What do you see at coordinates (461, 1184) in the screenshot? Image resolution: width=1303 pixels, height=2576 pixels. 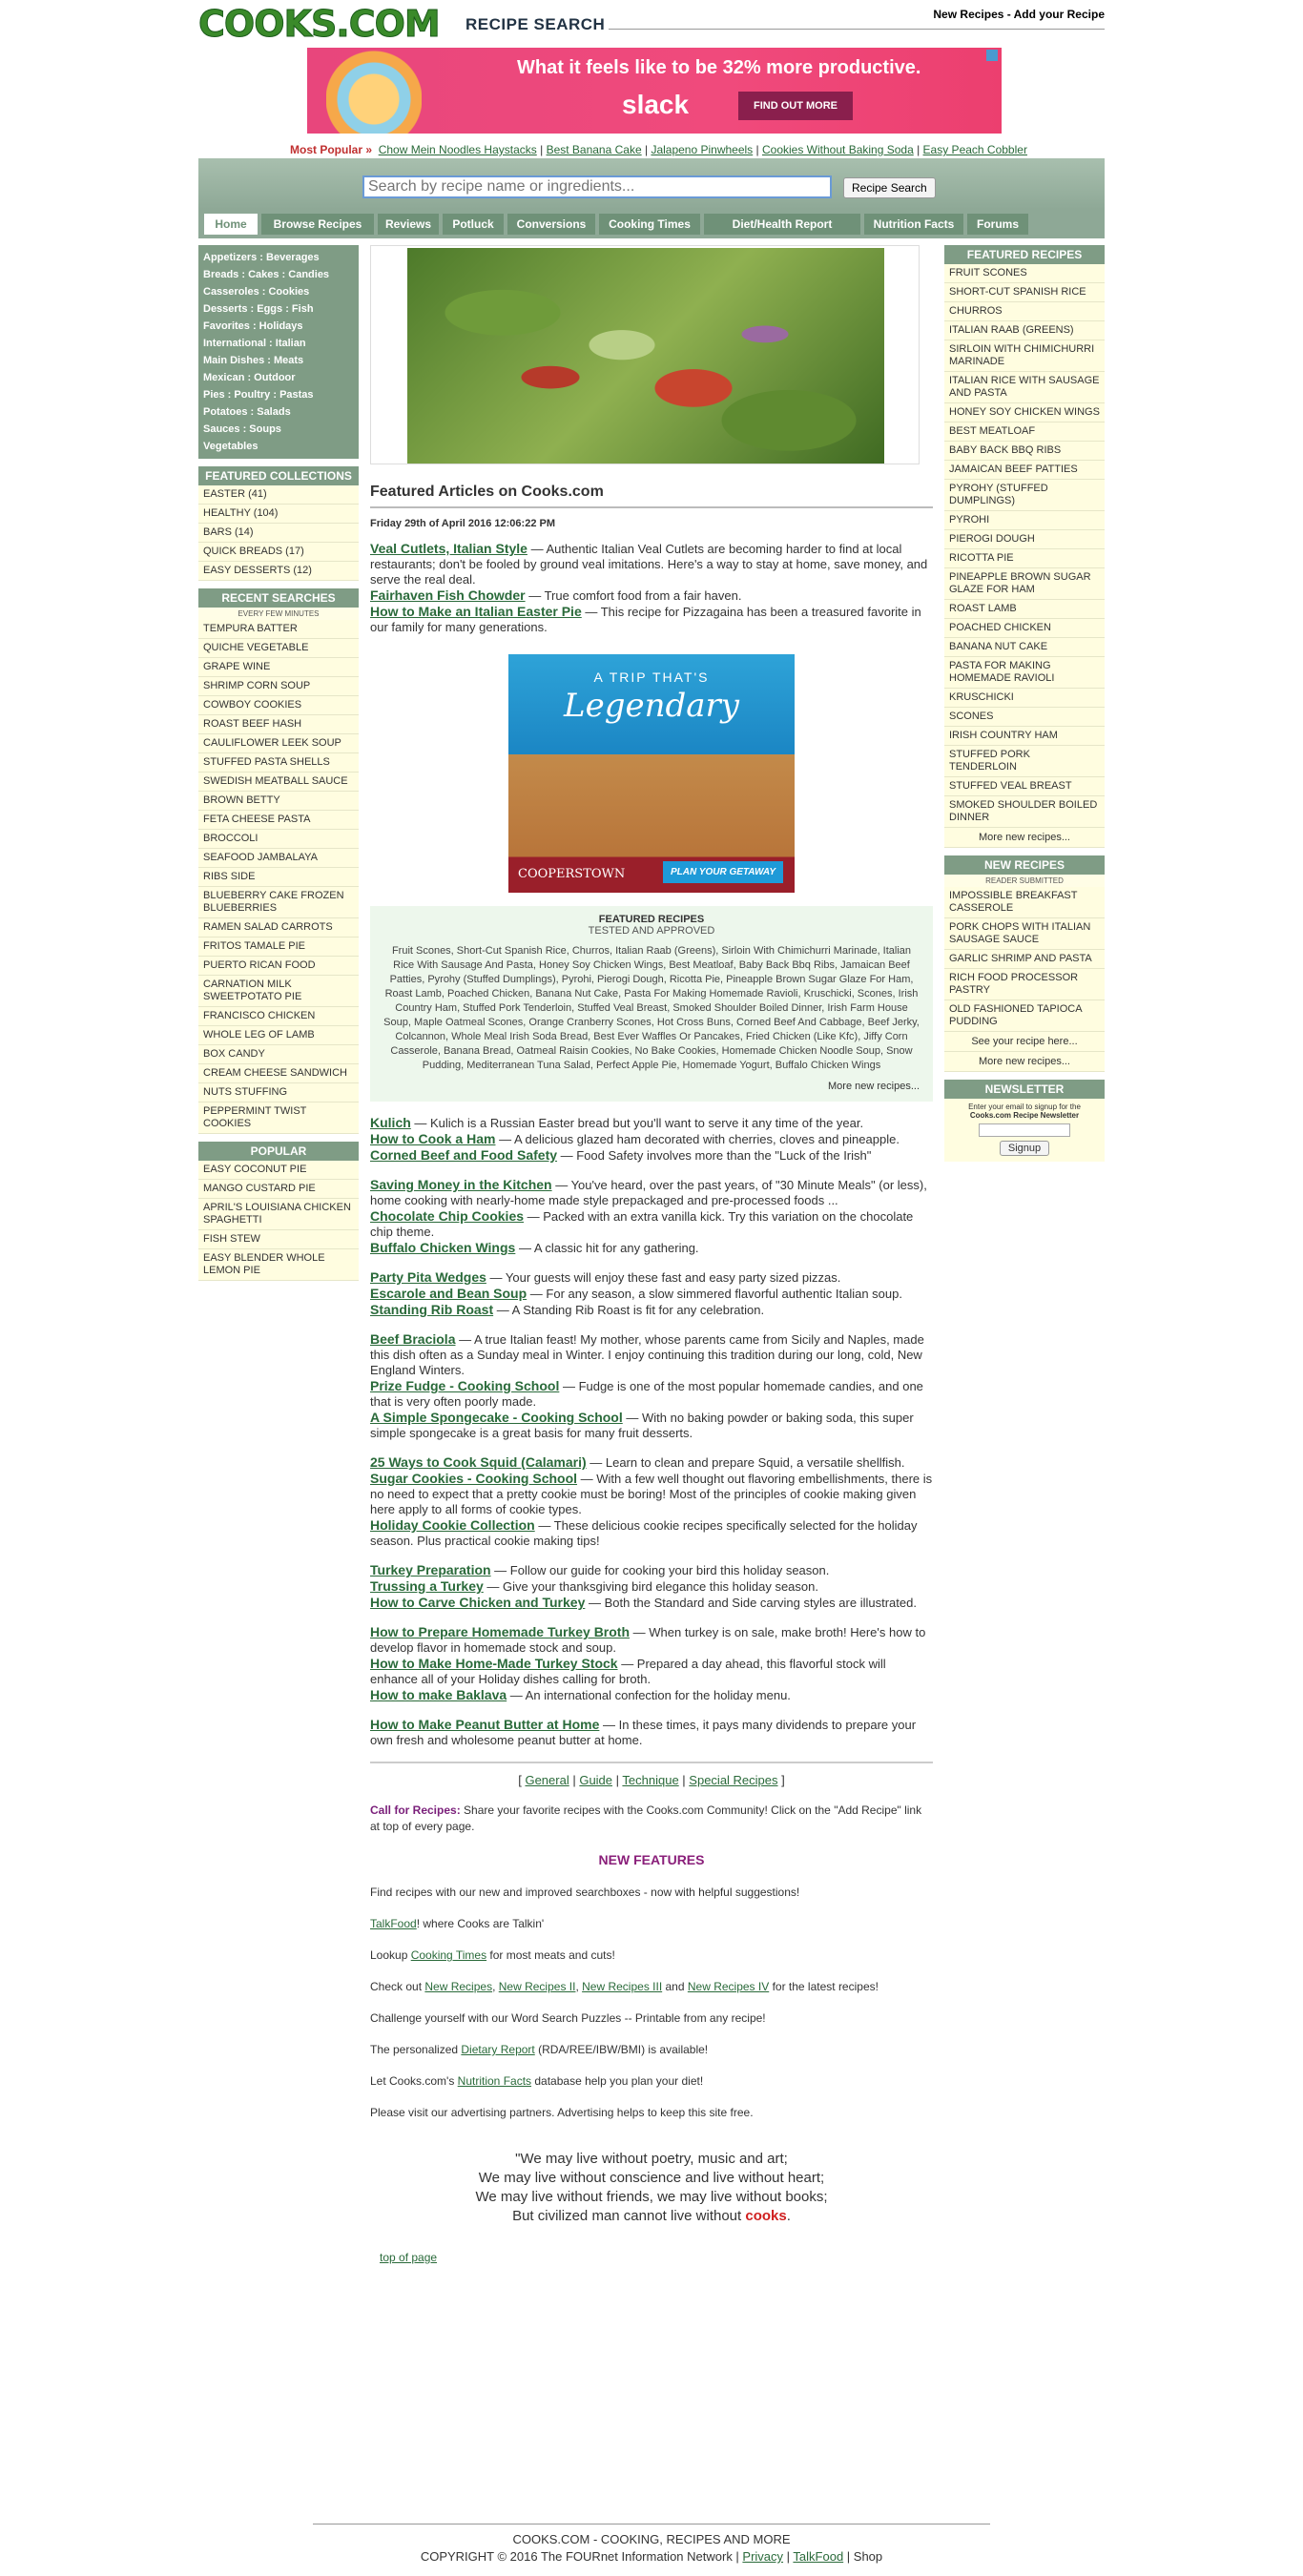 I see `article-link: Saving Money in the Kitchen` at bounding box center [461, 1184].